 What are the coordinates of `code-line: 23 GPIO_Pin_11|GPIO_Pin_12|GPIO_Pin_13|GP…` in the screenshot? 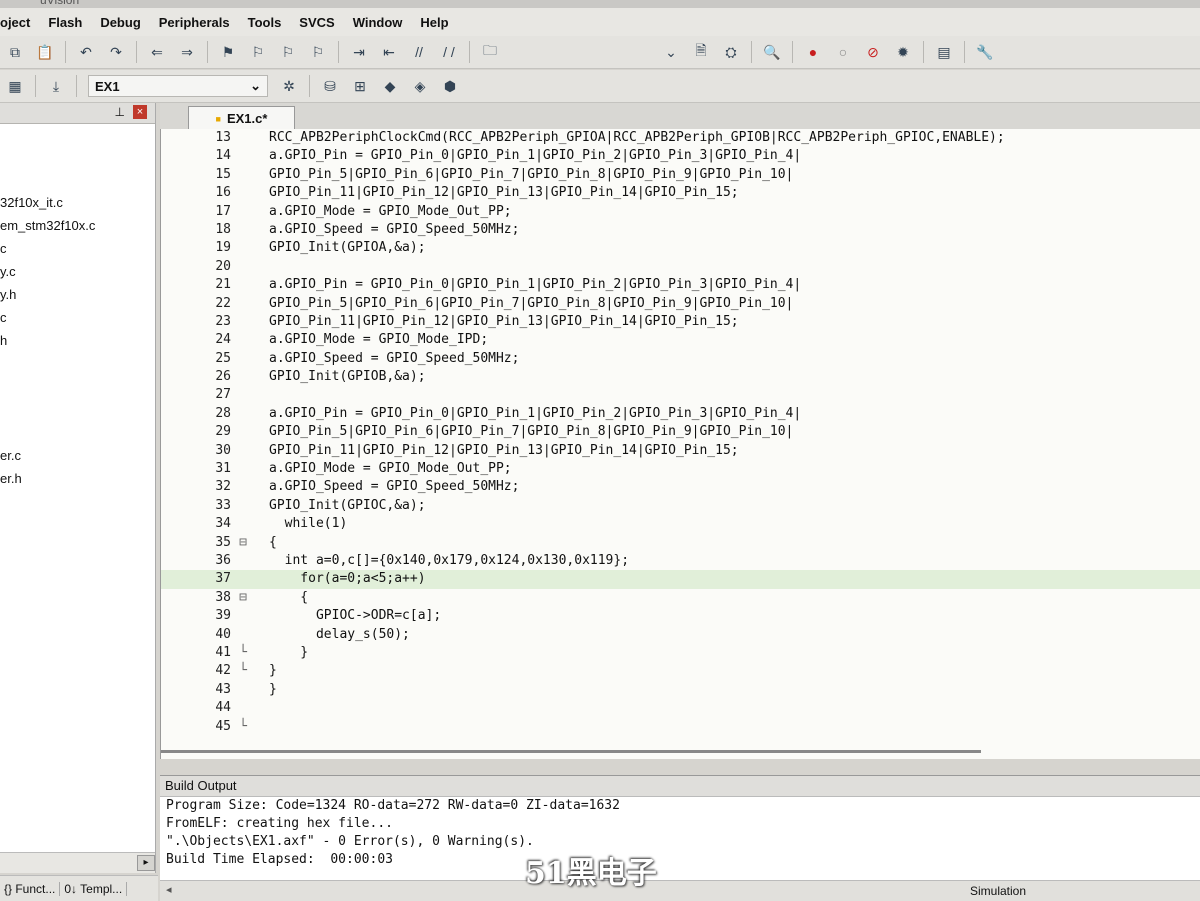 It's located at (680, 322).